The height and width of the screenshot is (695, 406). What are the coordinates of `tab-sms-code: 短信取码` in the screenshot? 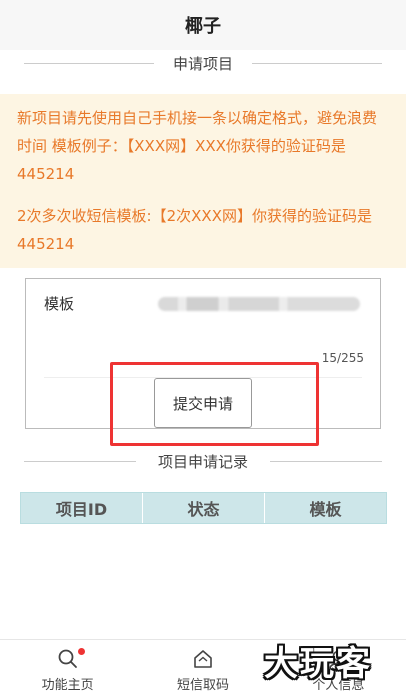 It's located at (202, 667).